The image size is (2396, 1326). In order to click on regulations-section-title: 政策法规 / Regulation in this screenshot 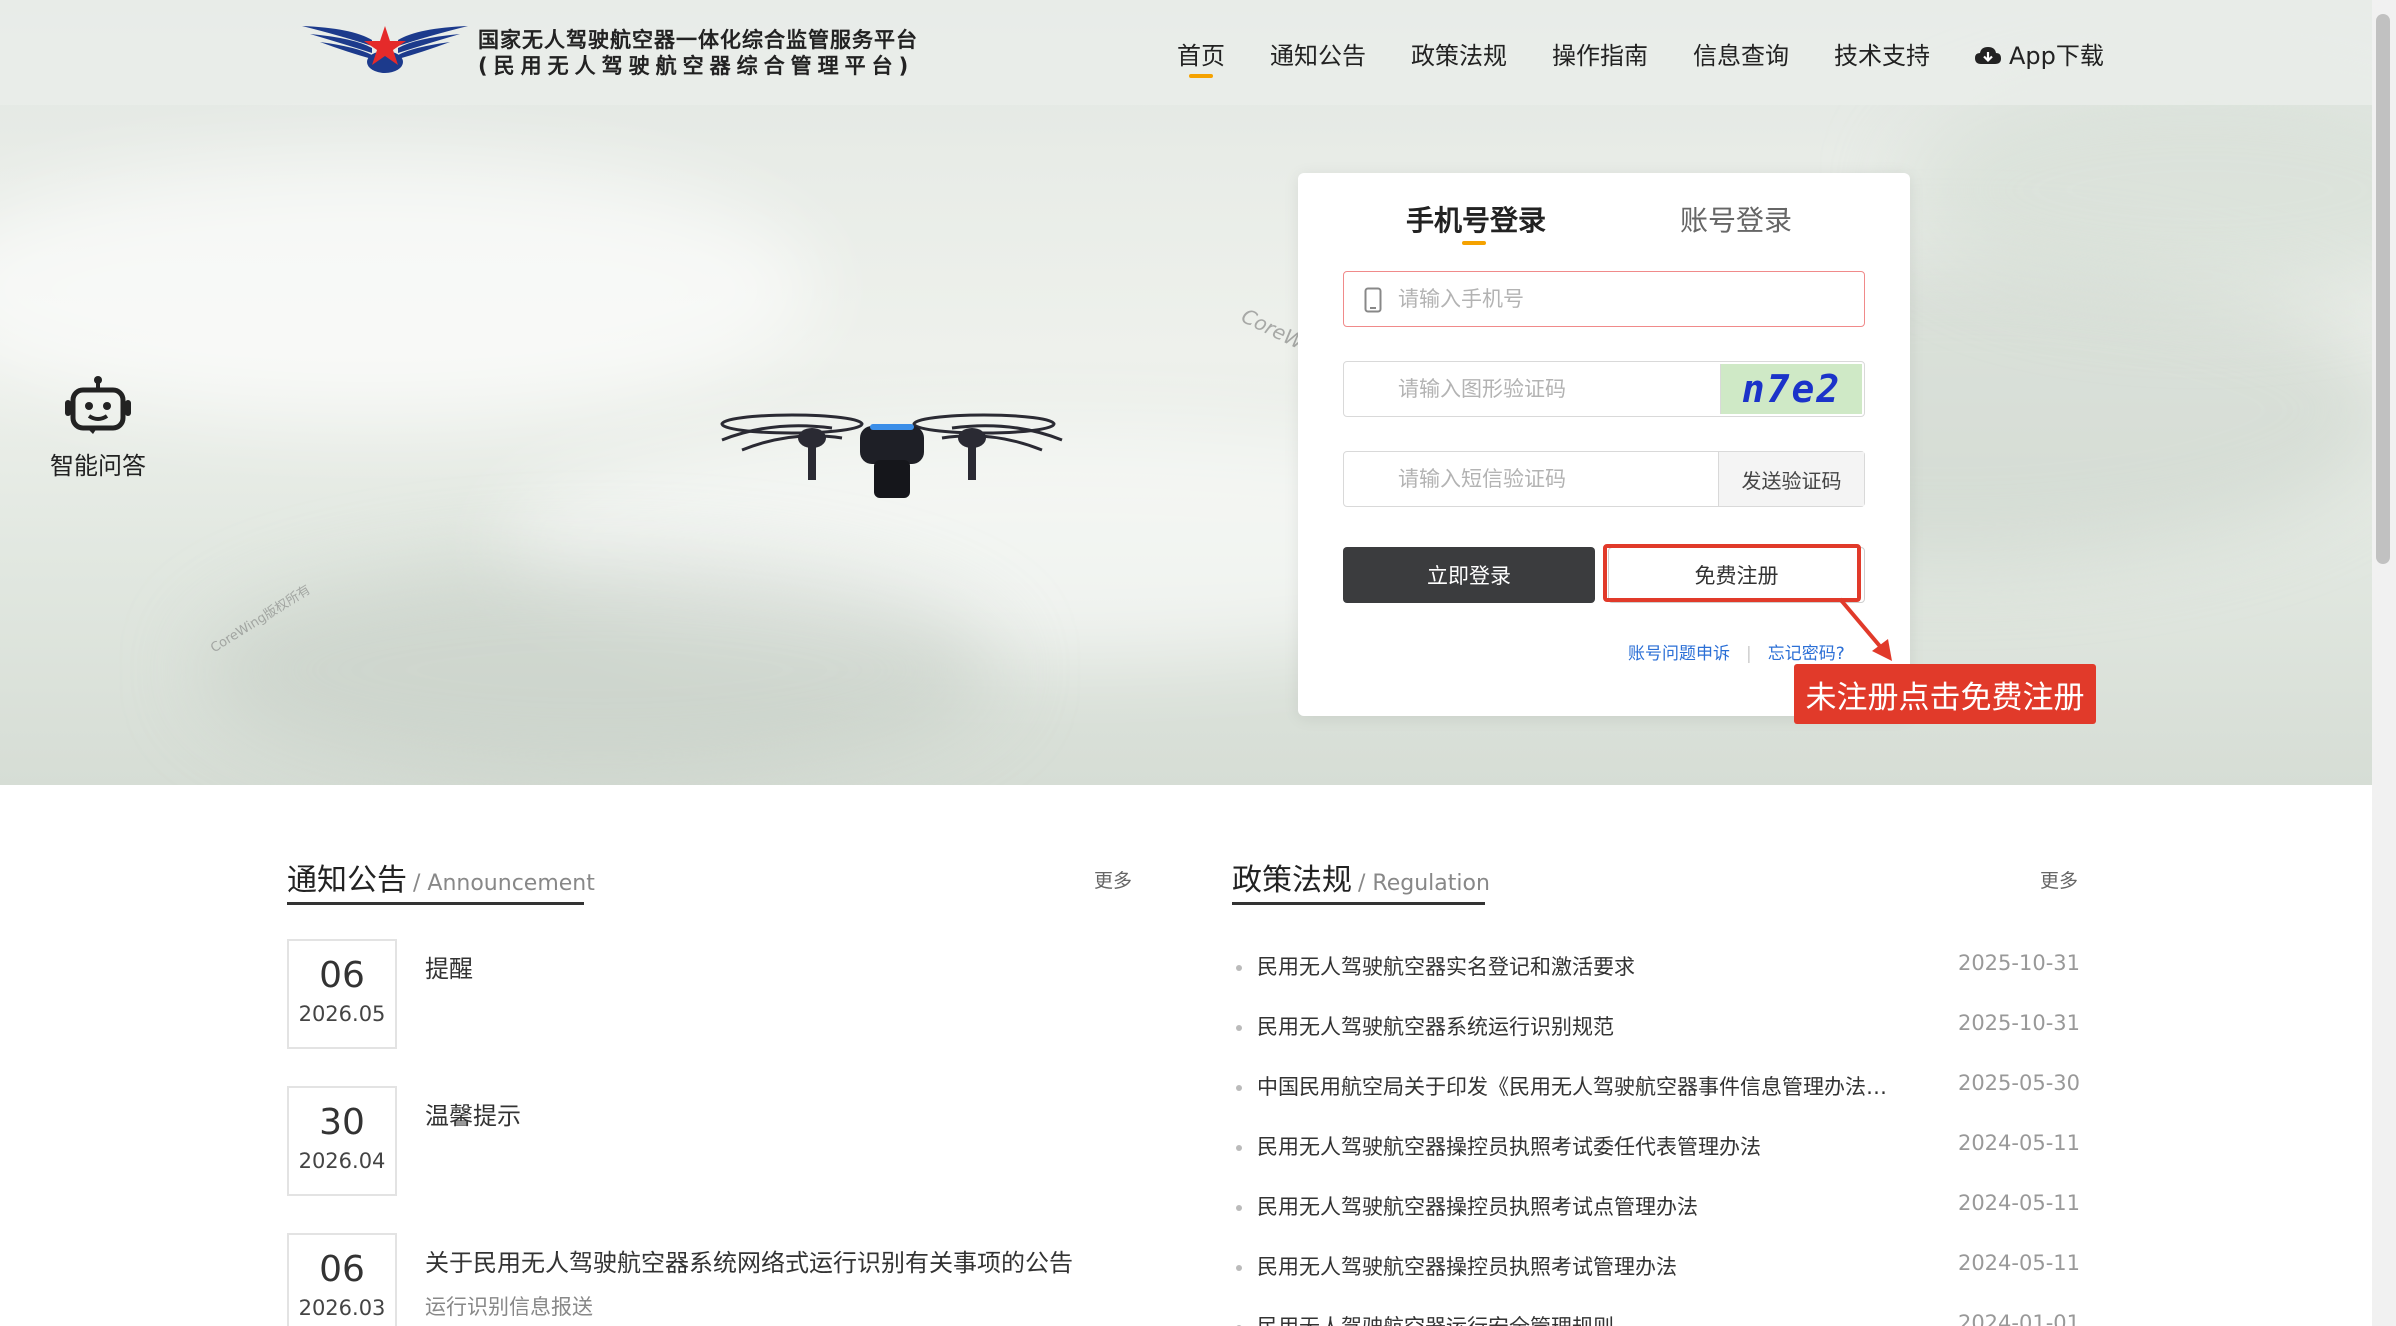, I will do `click(1361, 877)`.